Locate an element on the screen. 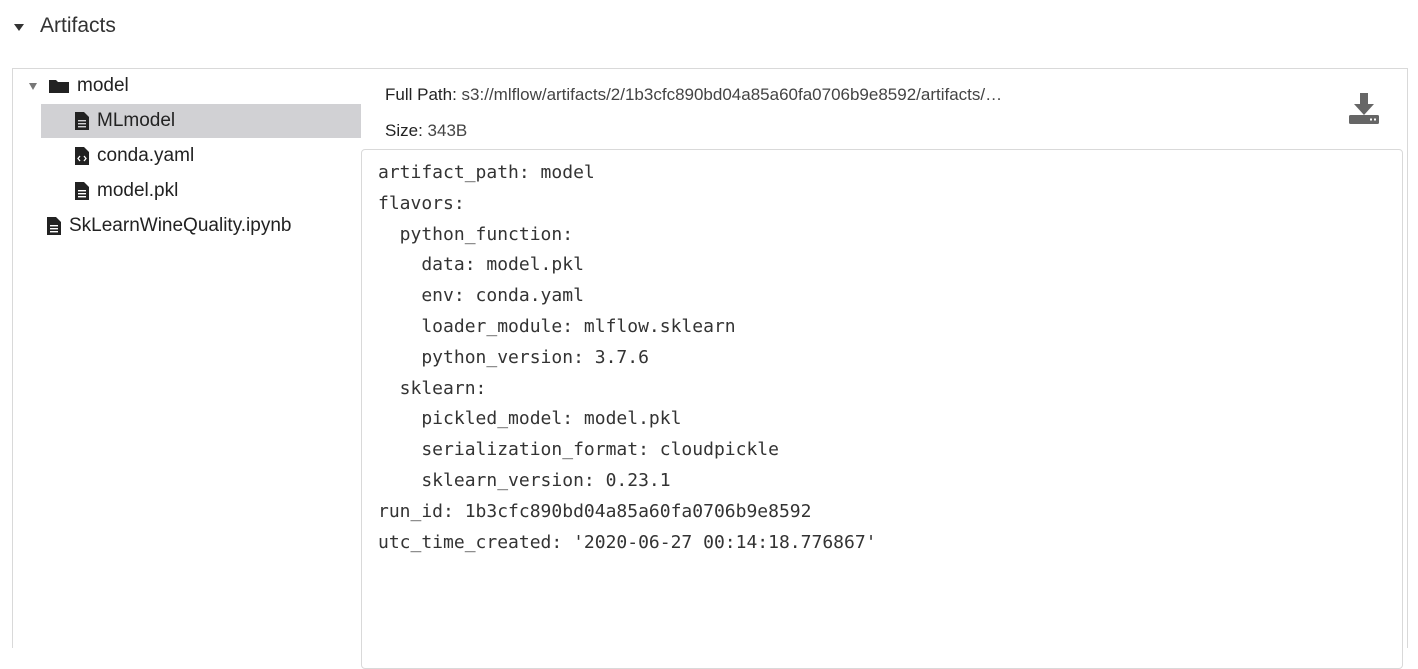  size-value: 343B is located at coordinates (447, 130).